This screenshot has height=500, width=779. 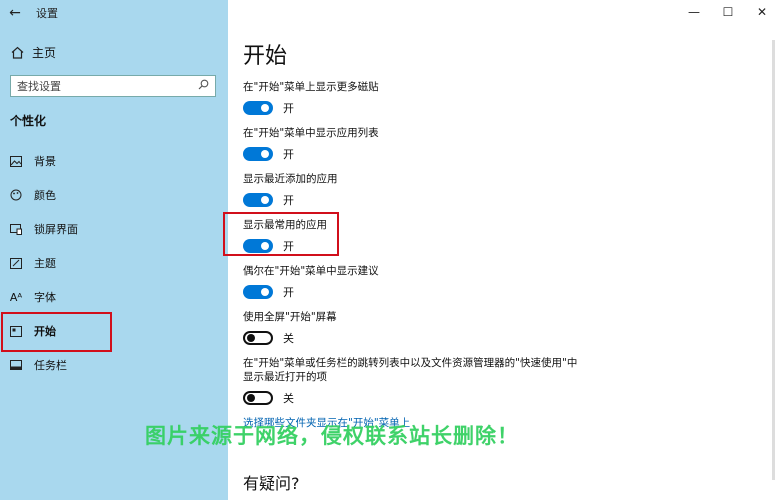 What do you see at coordinates (423, 328) in the screenshot?
I see `setting-fullscreen-start: 使用全屏"开始"屏幕 关` at bounding box center [423, 328].